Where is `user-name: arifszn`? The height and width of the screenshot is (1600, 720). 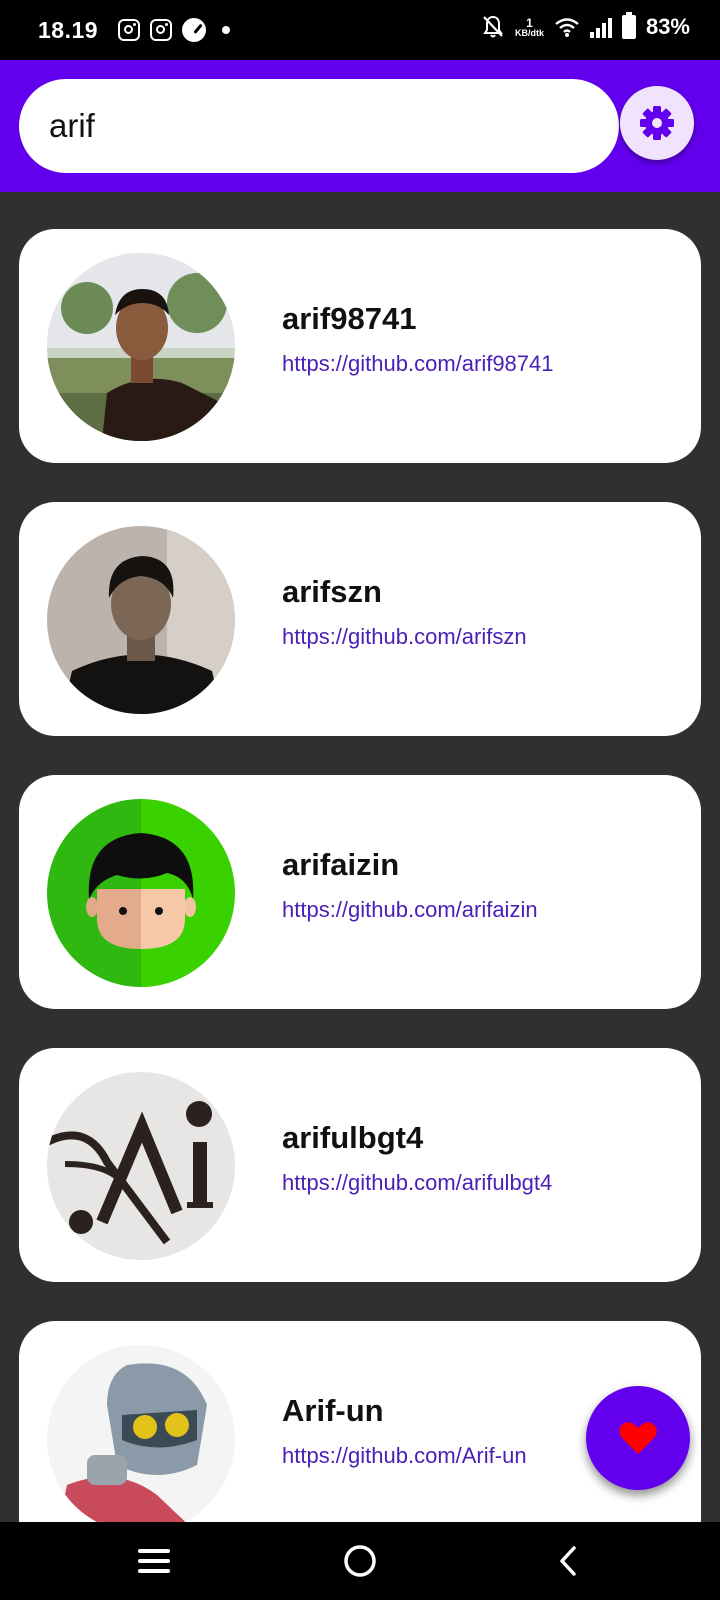
user-name: arifszn is located at coordinates (332, 591).